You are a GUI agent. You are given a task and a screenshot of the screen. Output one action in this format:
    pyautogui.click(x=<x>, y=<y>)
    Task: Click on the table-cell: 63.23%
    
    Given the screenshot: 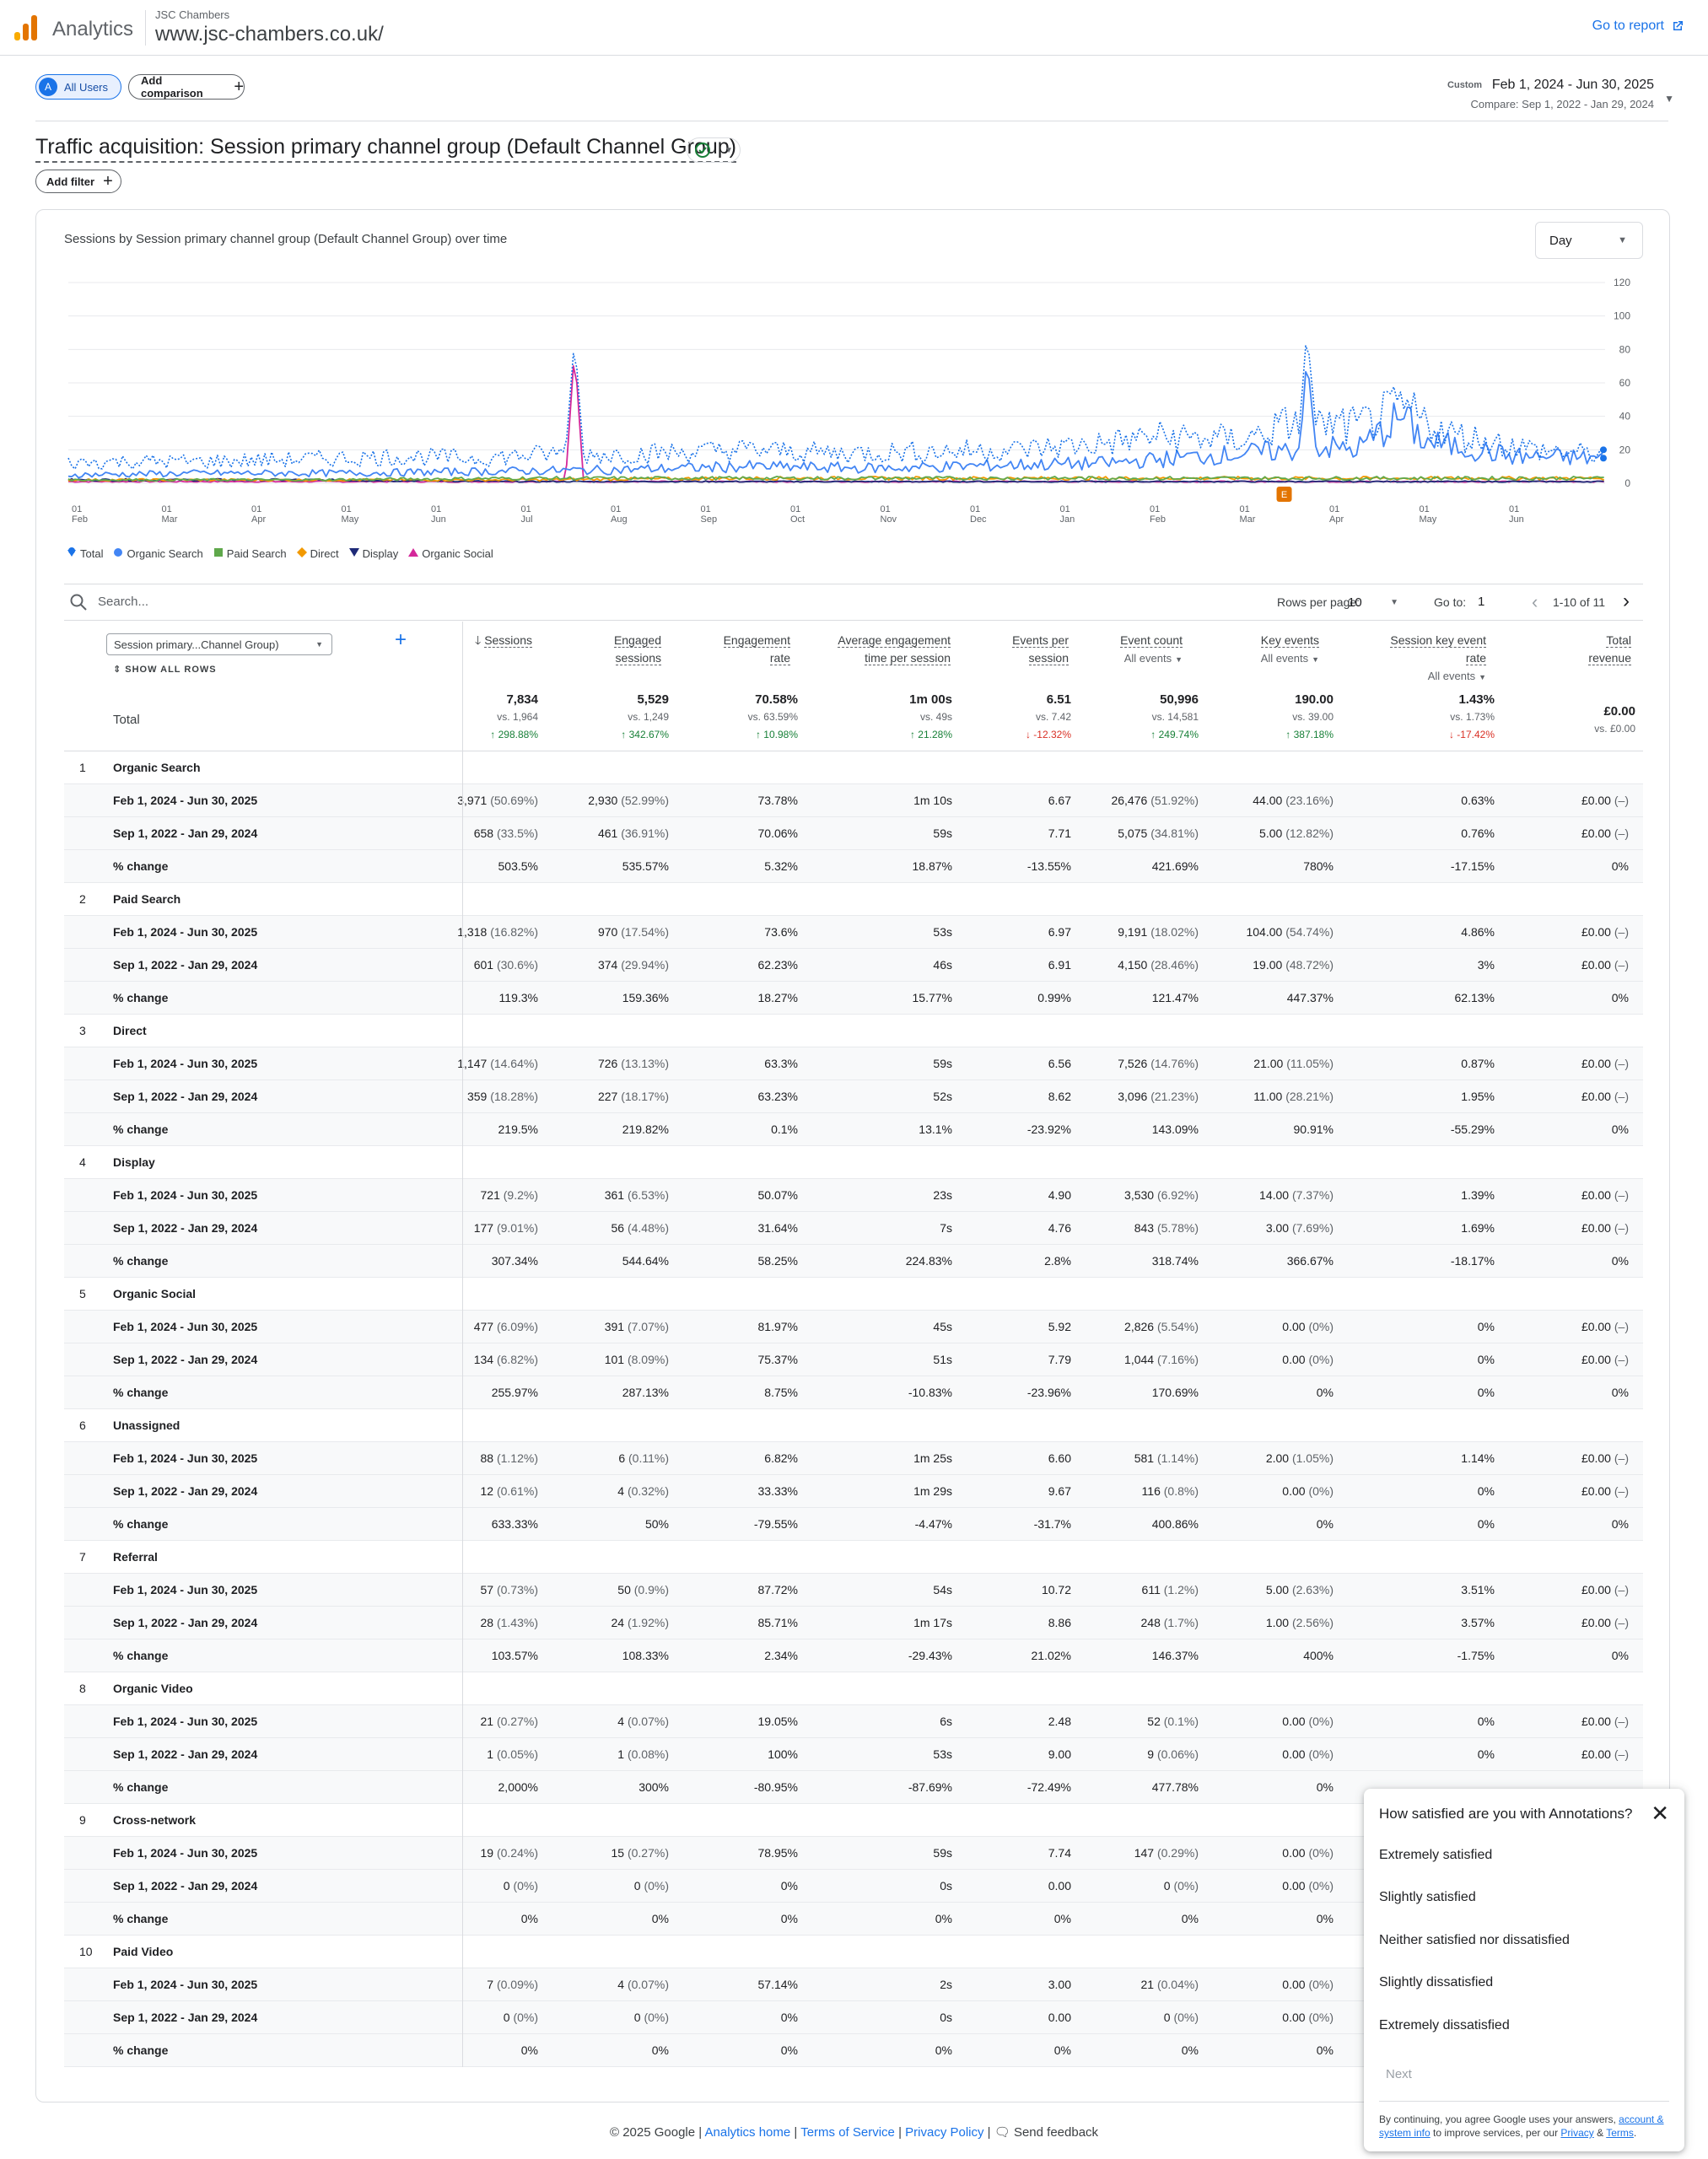 What is the action you would take?
    pyautogui.click(x=777, y=1096)
    